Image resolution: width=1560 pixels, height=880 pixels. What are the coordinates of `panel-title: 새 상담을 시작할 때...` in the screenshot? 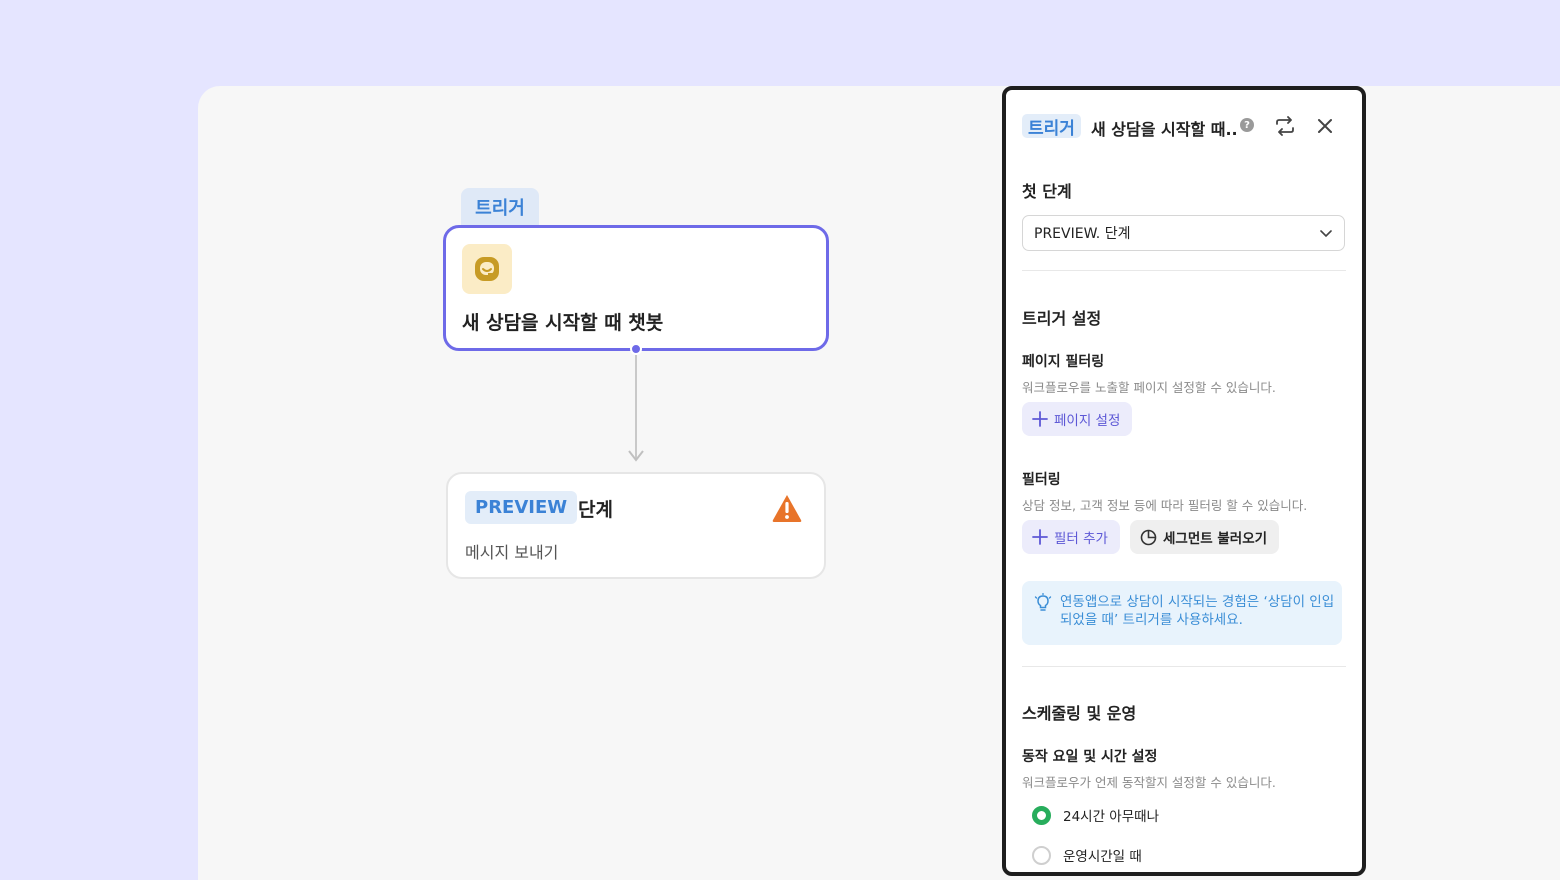 It's located at (1163, 129).